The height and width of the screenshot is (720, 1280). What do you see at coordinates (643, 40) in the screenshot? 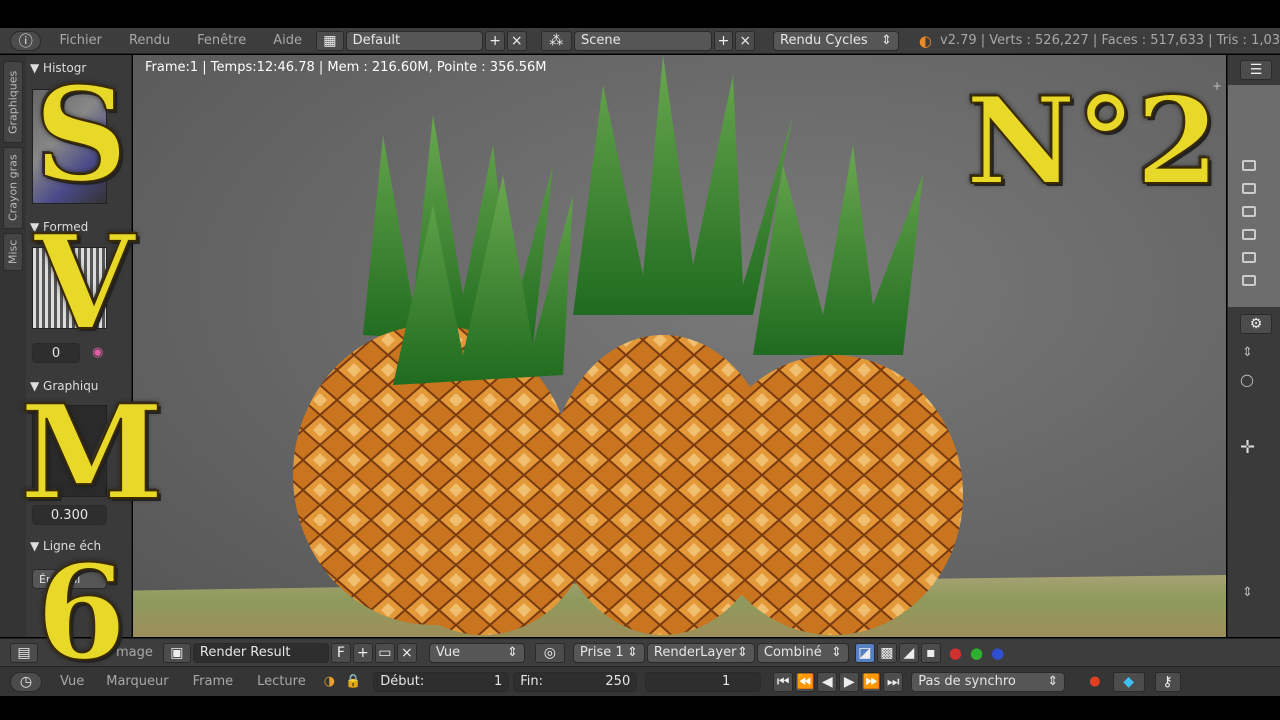
I see `scene-field: Scene` at bounding box center [643, 40].